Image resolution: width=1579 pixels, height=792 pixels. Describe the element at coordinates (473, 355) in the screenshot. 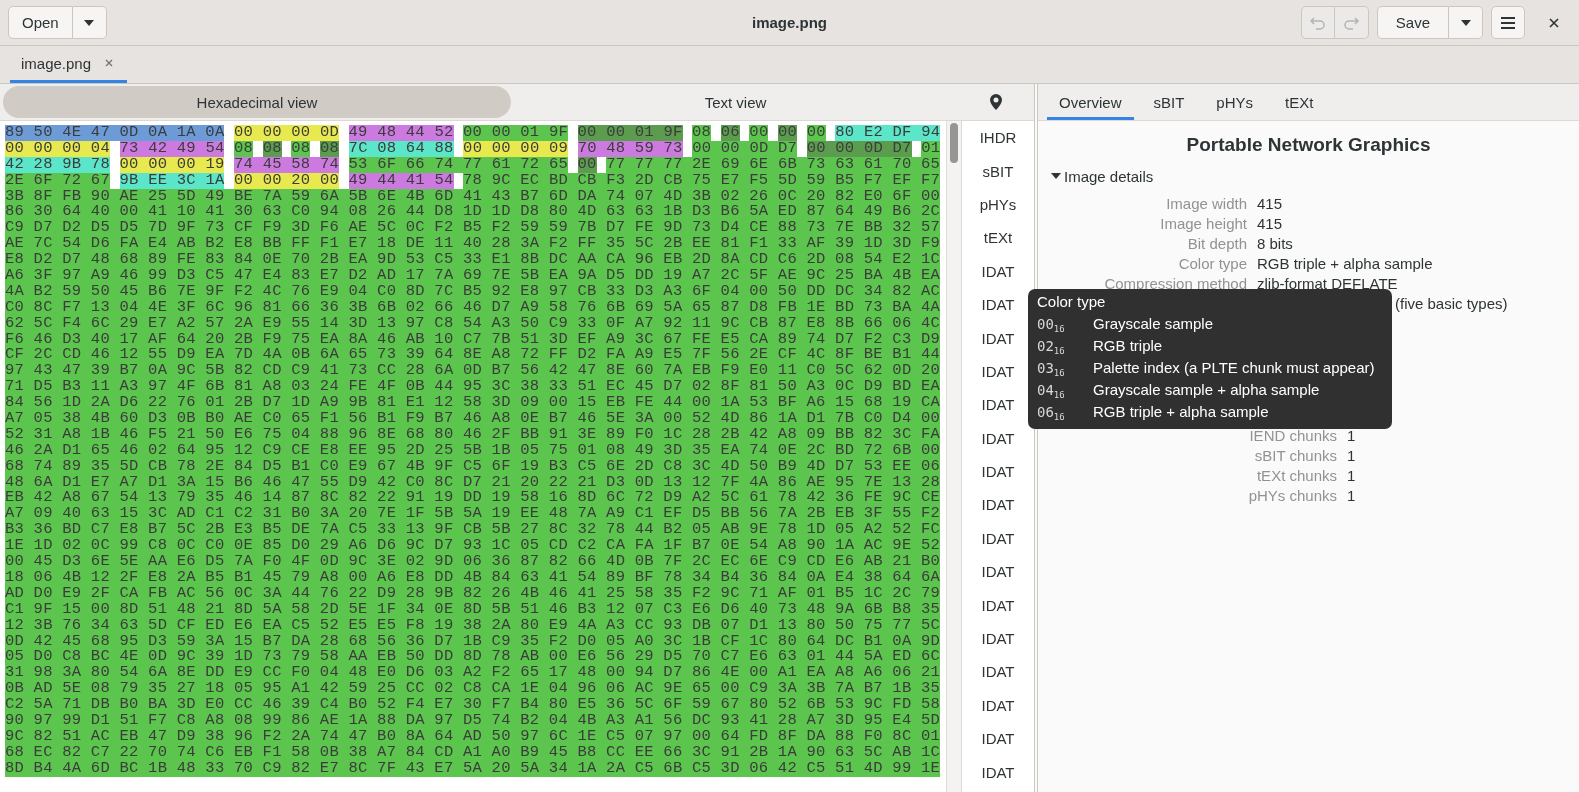

I see `hex-bytes: CF 2C CD 46 12 55 D9 EA 7D 4A 0B 6A 65 73 39 64 8E A8 72 FF D2 FA A9 E5 7F 56 2E CF 4C 8F BE B1 44` at that location.